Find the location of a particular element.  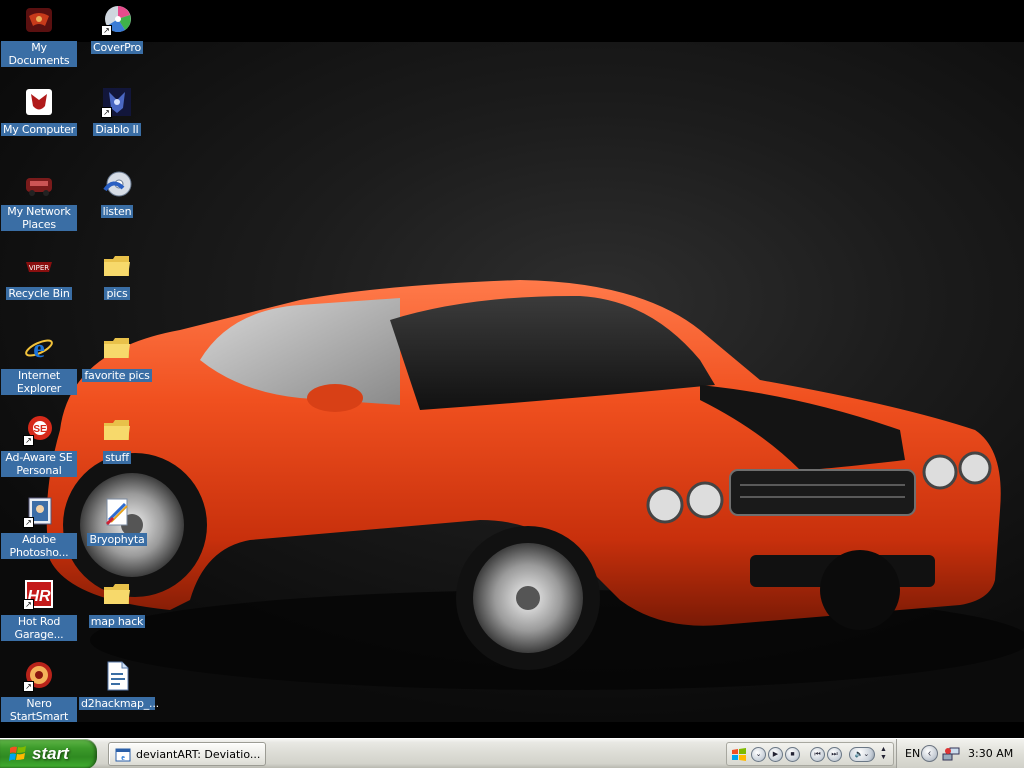

desktop-icon-label: CoverPro is located at coordinates (117, 47).